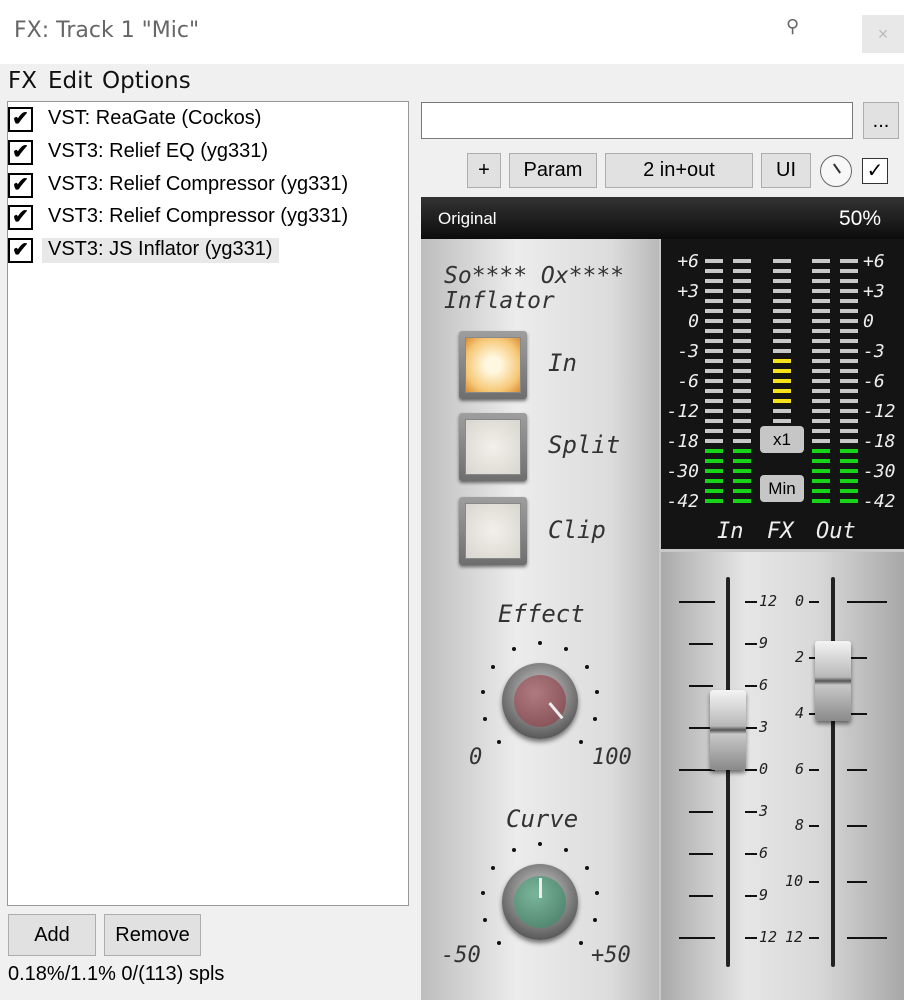  I want to click on curve-knob, so click(540, 902).